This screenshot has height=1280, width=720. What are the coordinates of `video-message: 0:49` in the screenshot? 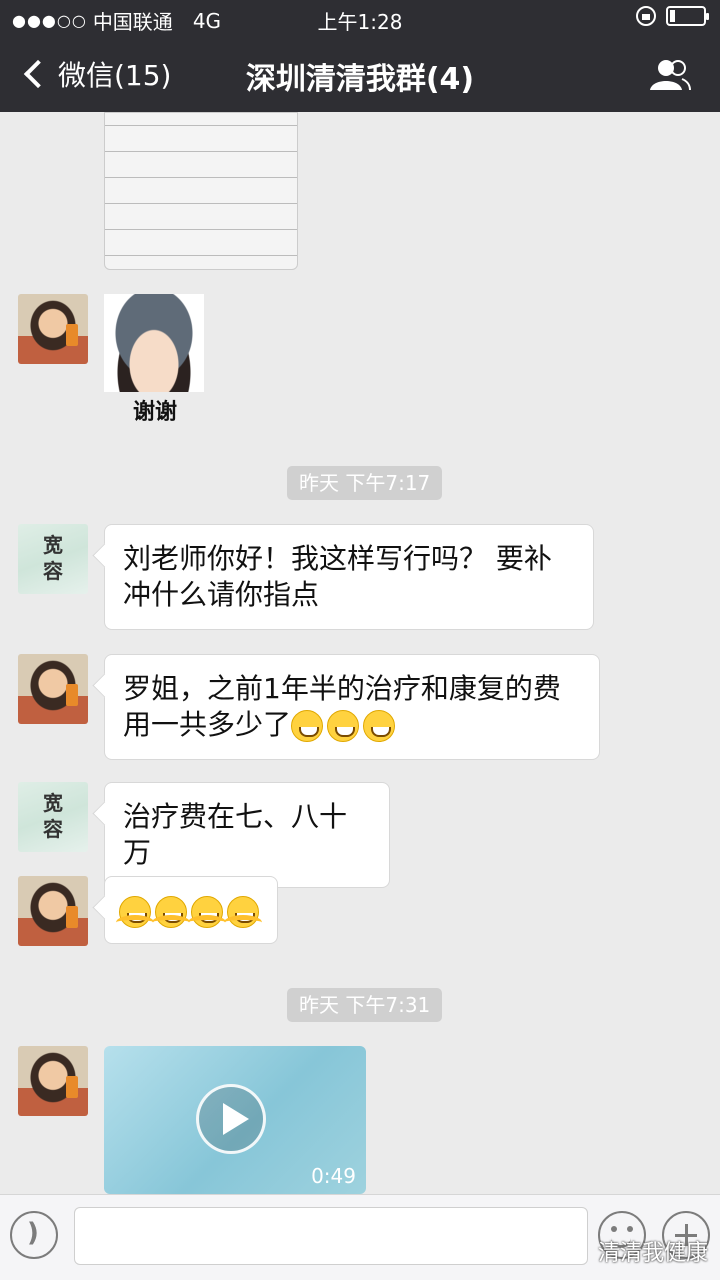 It's located at (235, 1120).